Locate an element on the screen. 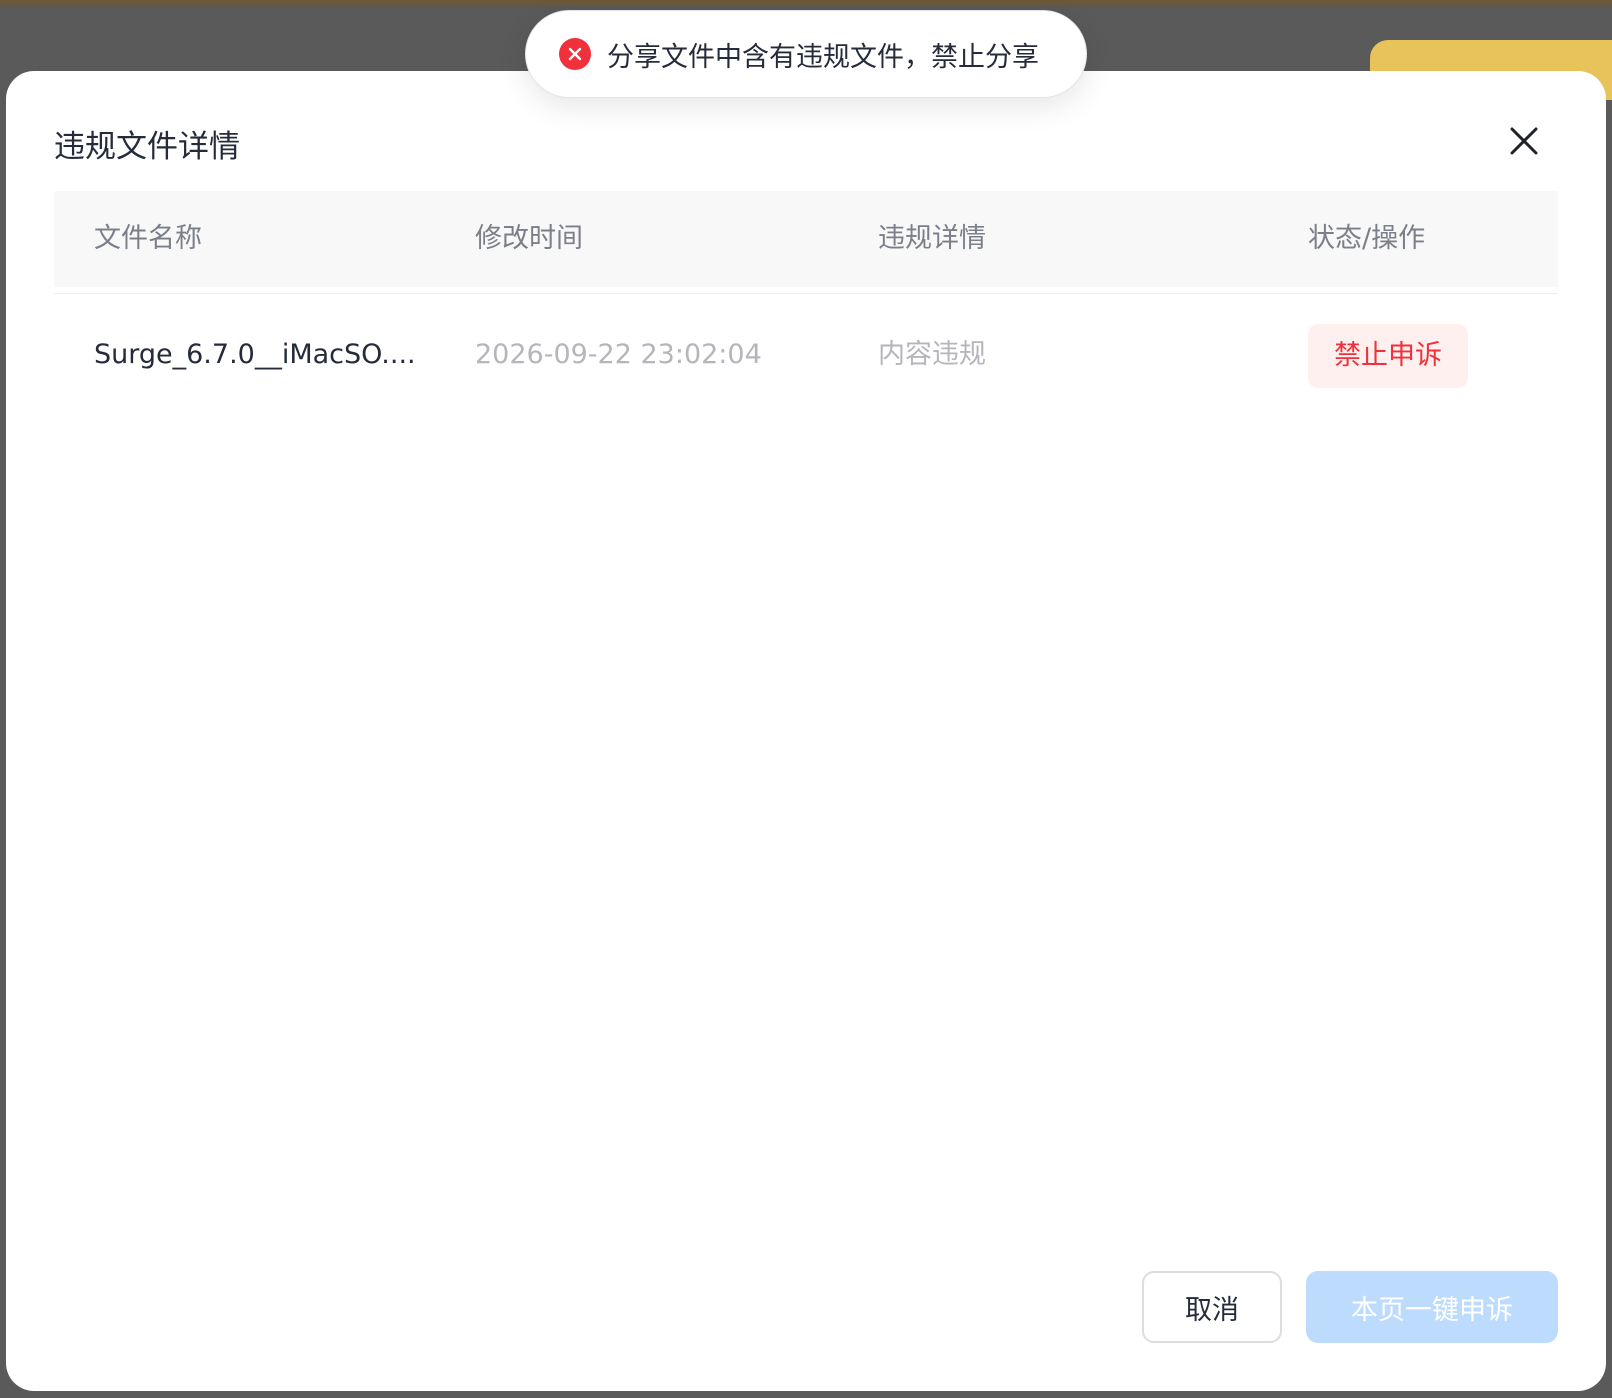 Image resolution: width=1612 pixels, height=1398 pixels. close-icon is located at coordinates (1524, 141).